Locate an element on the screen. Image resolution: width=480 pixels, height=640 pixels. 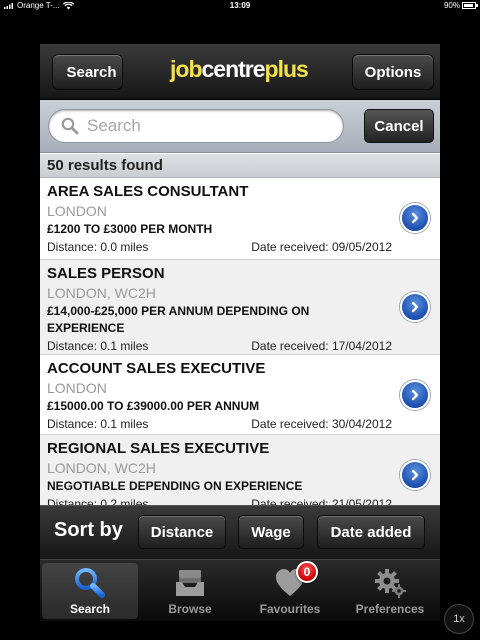
back-button-label: Search is located at coordinates (91, 72).